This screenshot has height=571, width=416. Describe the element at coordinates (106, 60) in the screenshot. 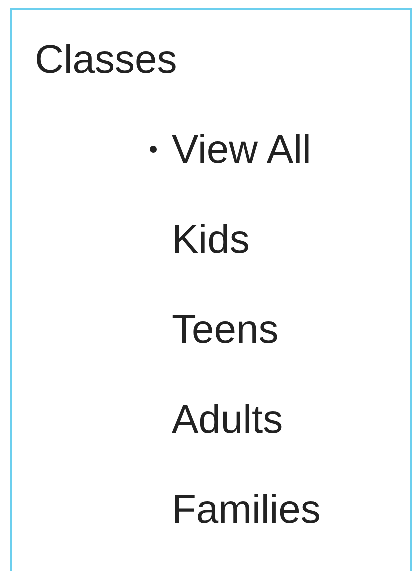

I see `menu-heading: Classes` at that location.